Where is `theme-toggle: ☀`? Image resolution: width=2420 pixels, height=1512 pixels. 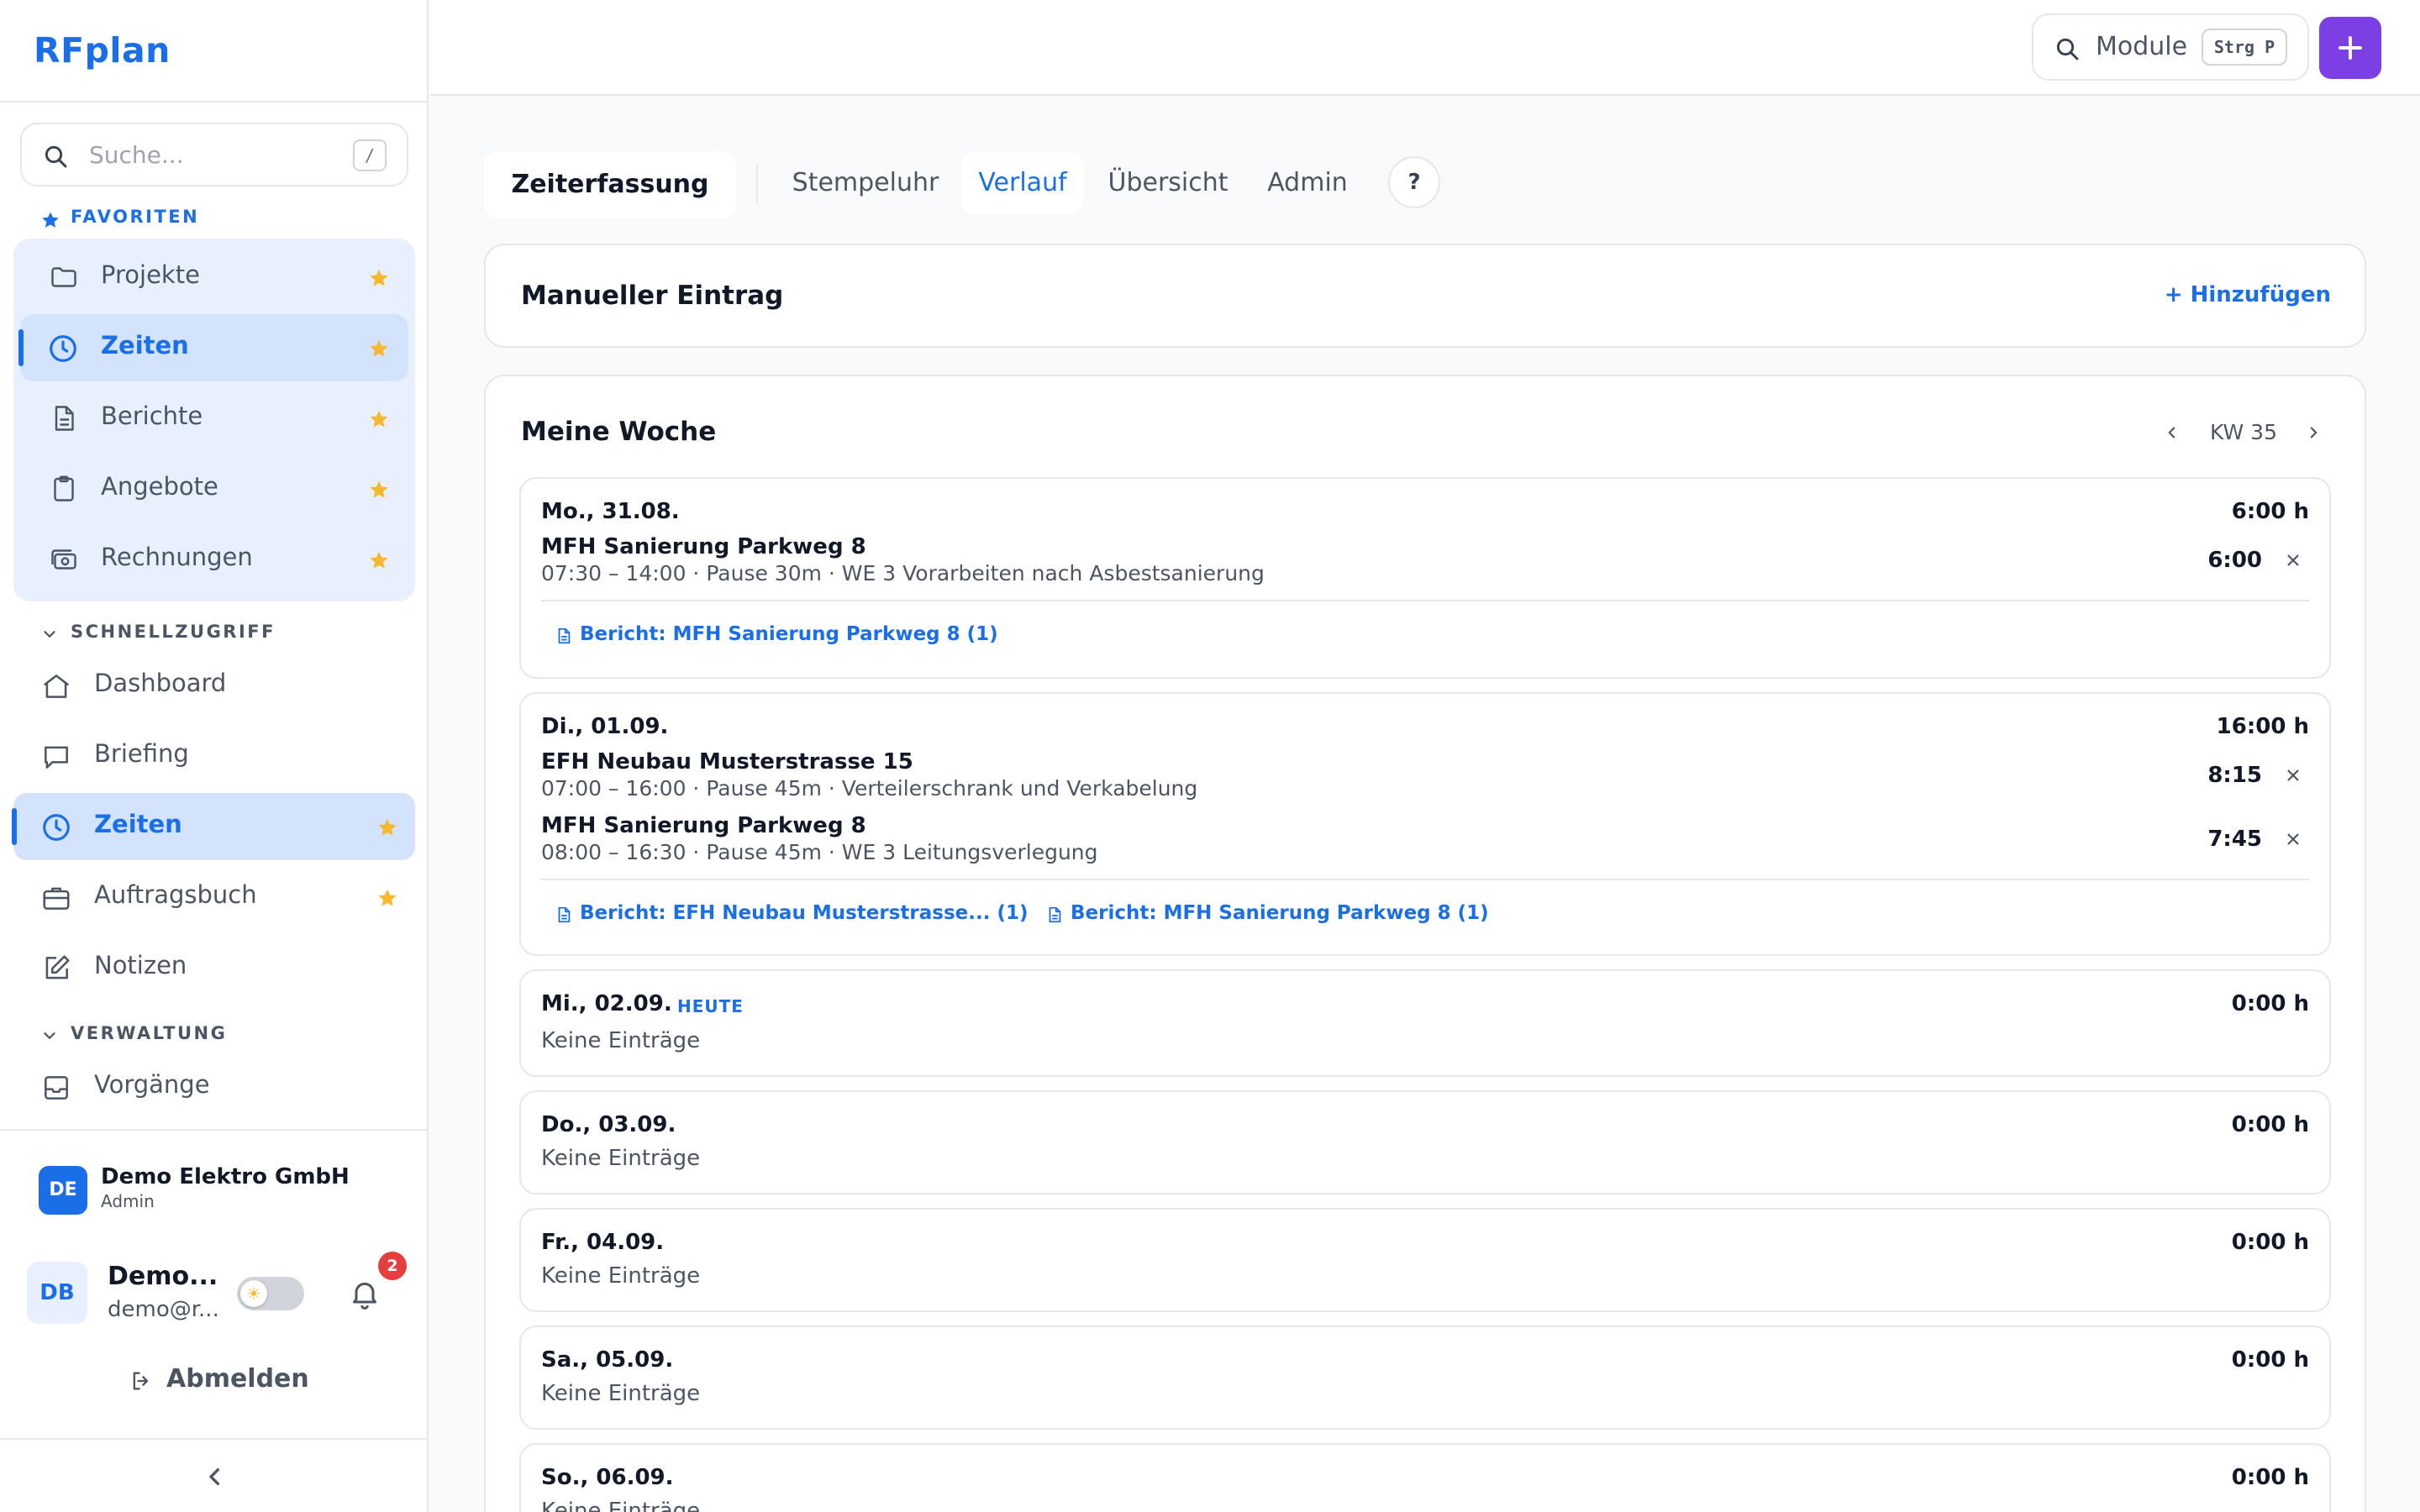
theme-toggle: ☀ is located at coordinates (270, 1293).